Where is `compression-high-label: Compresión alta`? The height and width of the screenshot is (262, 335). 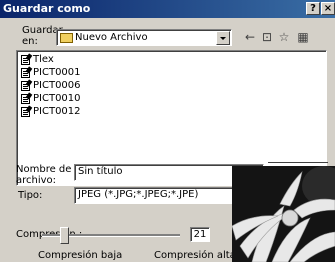 compression-high-label: Compresión alta is located at coordinates (195, 255).